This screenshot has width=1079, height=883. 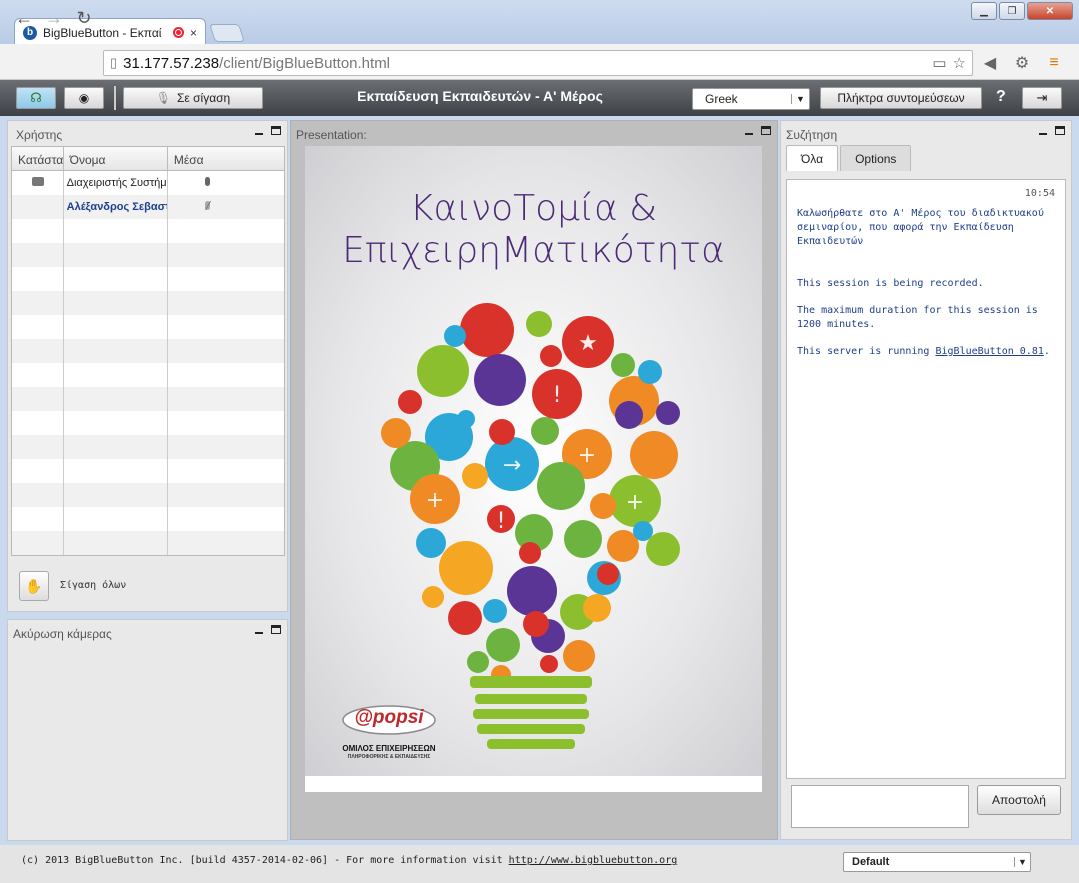 What do you see at coordinates (116, 183) in the screenshot?
I see `user-name: Διαχειριστής Συστήματος` at bounding box center [116, 183].